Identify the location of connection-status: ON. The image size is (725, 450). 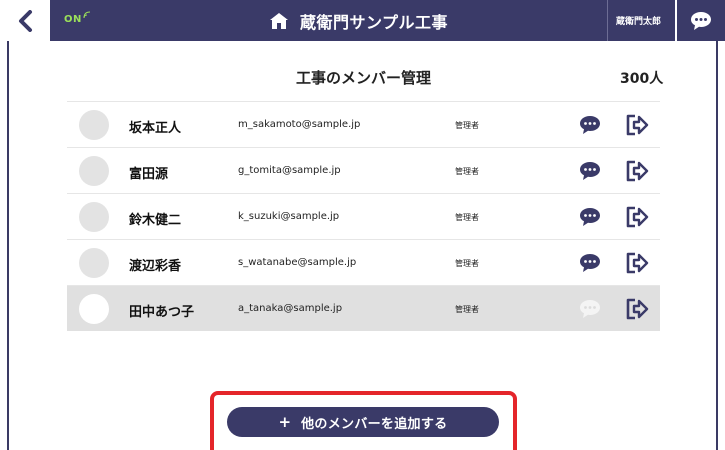
(77, 18).